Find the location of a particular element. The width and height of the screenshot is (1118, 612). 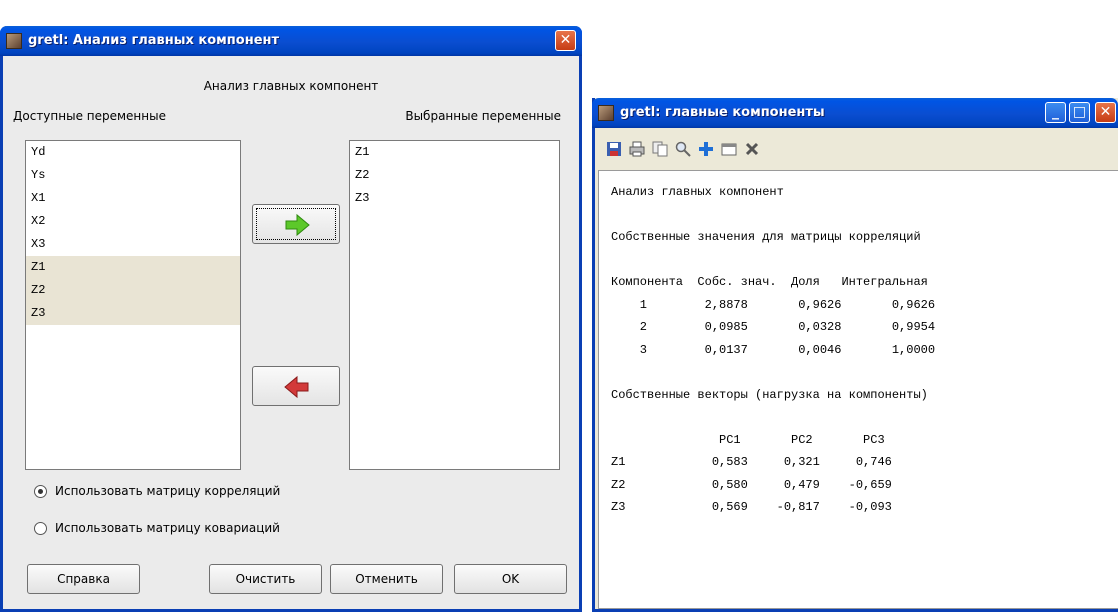

available-item: Z1 is located at coordinates (133, 267).